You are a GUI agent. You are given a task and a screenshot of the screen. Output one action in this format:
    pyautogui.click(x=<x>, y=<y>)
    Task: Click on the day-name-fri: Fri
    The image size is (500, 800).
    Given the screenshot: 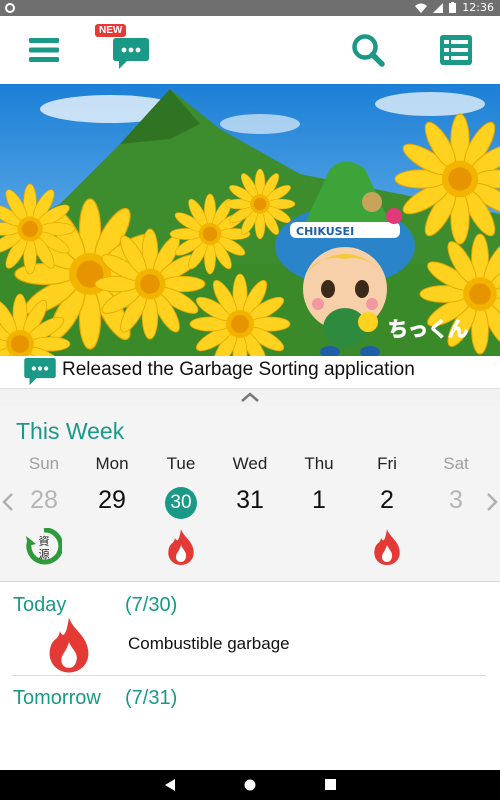 What is the action you would take?
    pyautogui.click(x=387, y=463)
    